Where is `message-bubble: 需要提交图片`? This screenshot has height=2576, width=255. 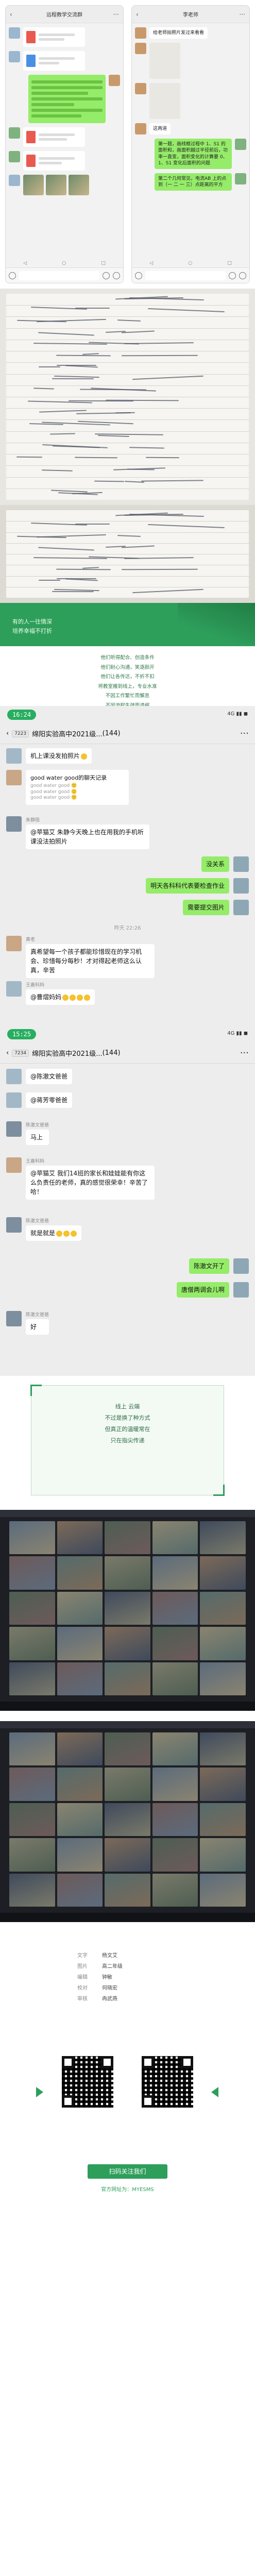 message-bubble: 需要提交图片 is located at coordinates (205, 907).